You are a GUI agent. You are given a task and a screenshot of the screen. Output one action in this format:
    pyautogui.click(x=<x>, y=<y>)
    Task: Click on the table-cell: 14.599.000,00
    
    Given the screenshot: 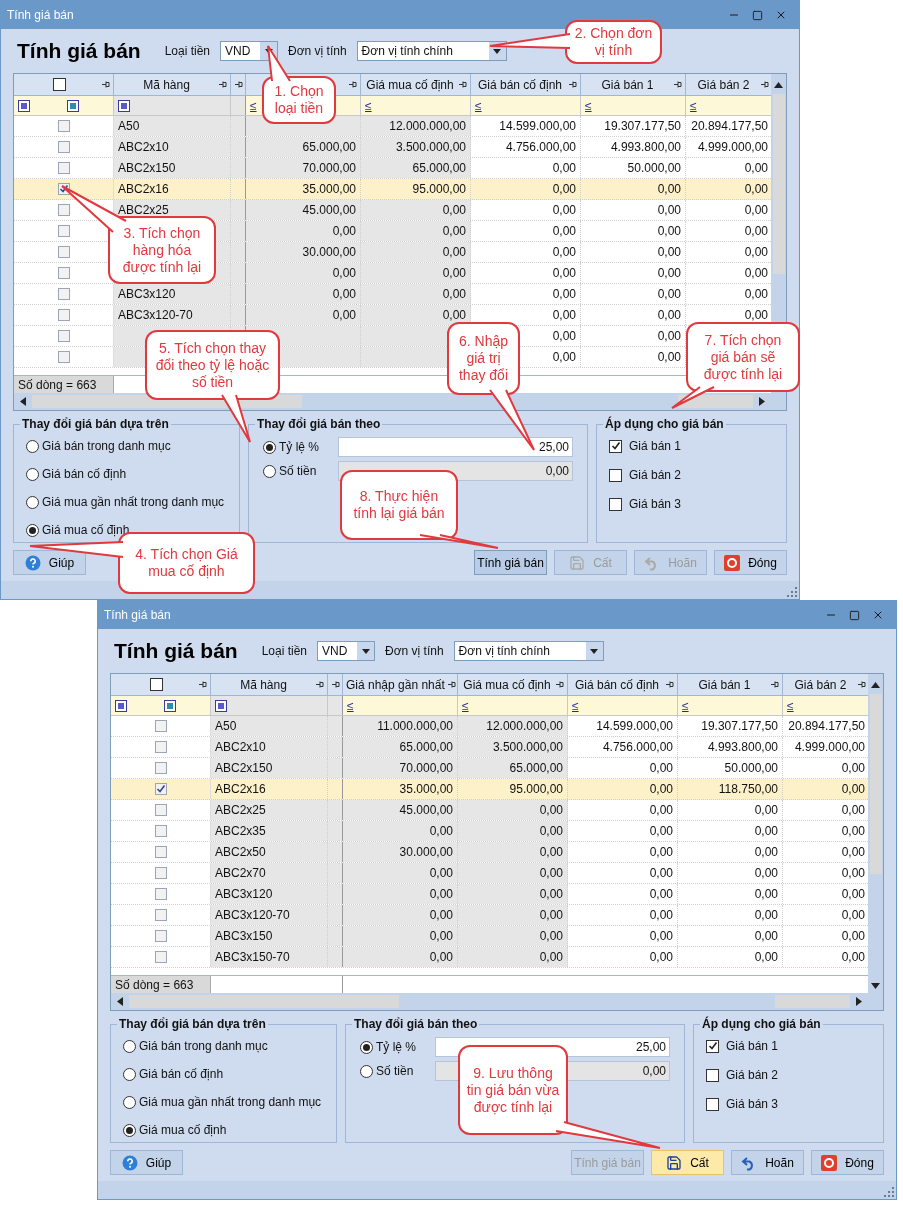 What is the action you would take?
    pyautogui.click(x=623, y=726)
    